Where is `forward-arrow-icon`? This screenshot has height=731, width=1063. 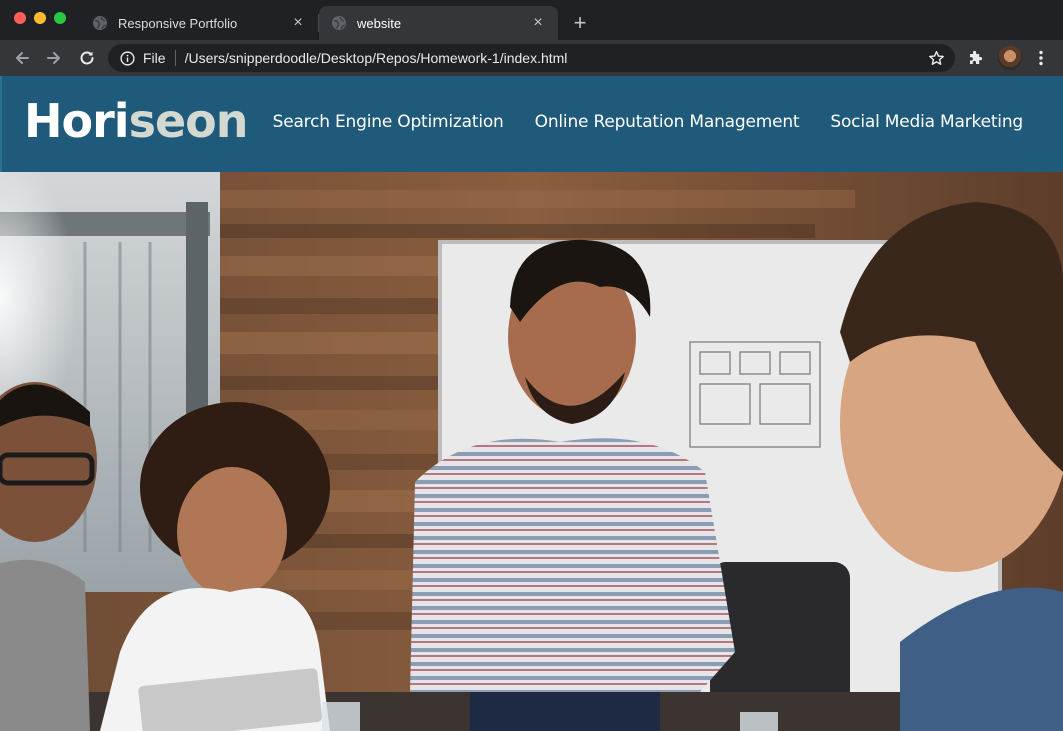 forward-arrow-icon is located at coordinates (54, 58).